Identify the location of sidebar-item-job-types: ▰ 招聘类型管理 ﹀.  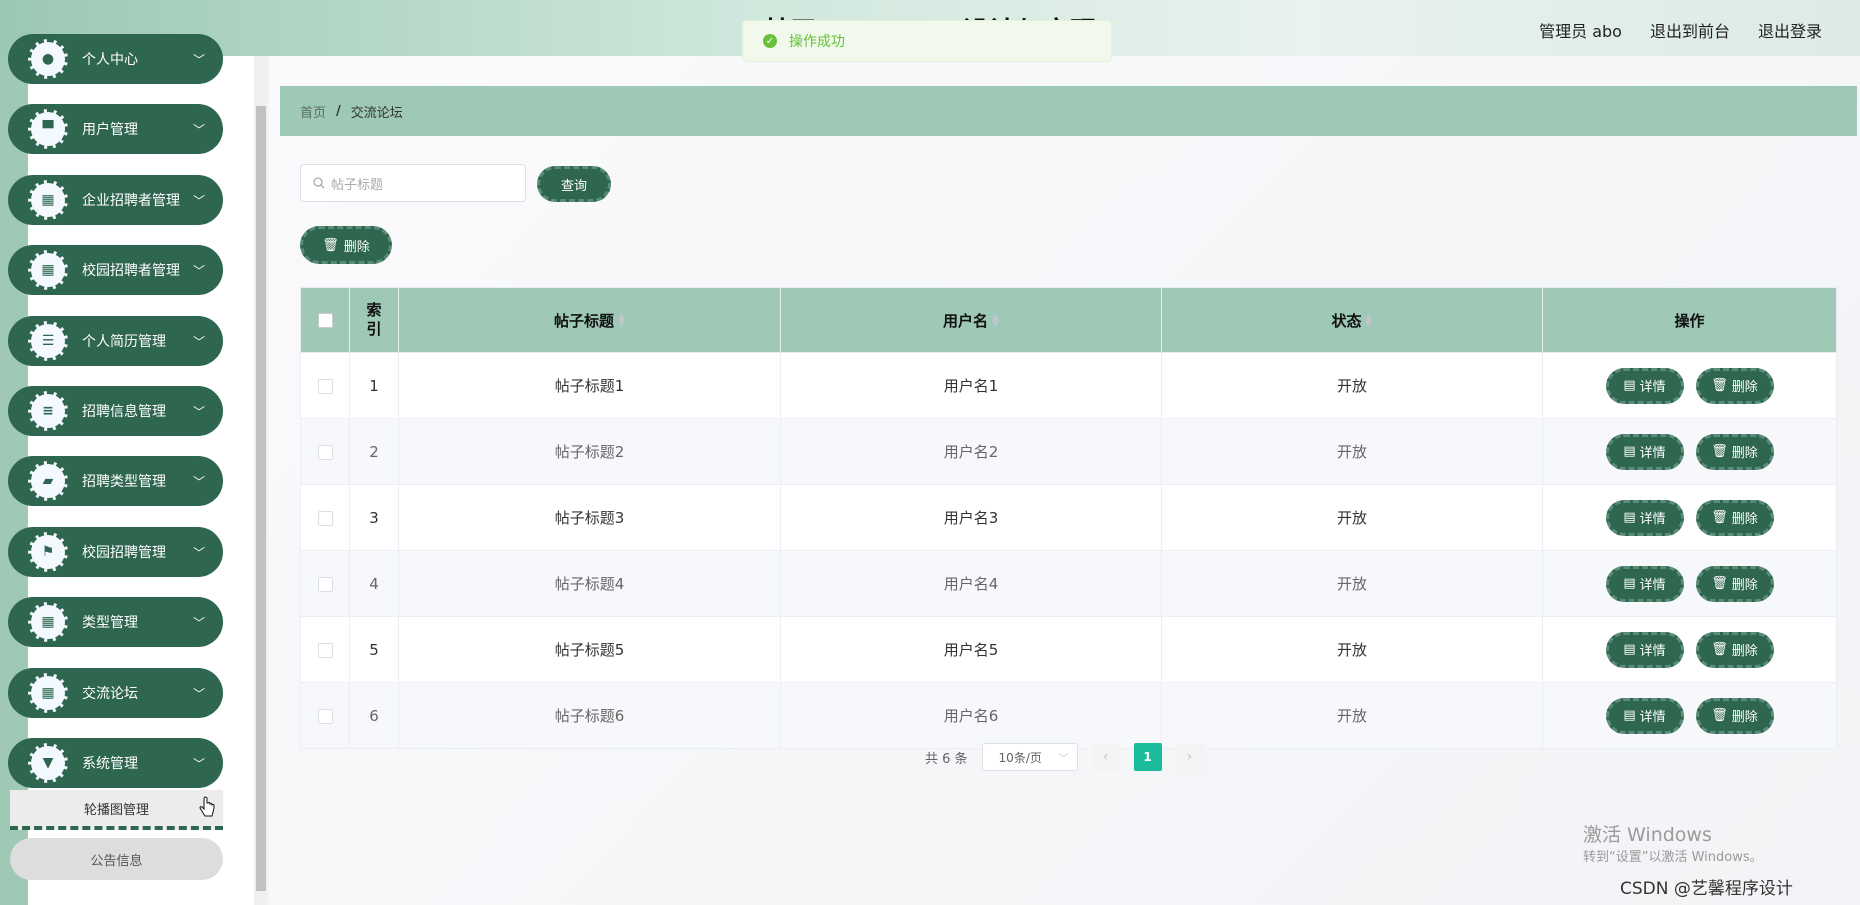
(115, 481).